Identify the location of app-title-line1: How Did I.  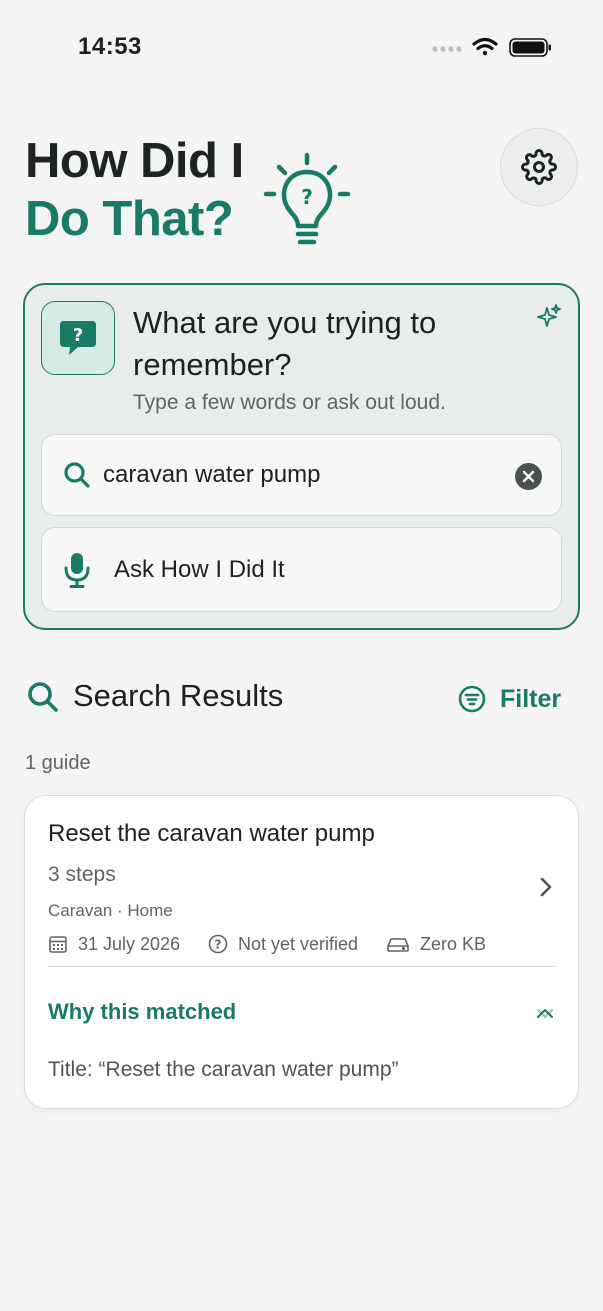
(134, 161).